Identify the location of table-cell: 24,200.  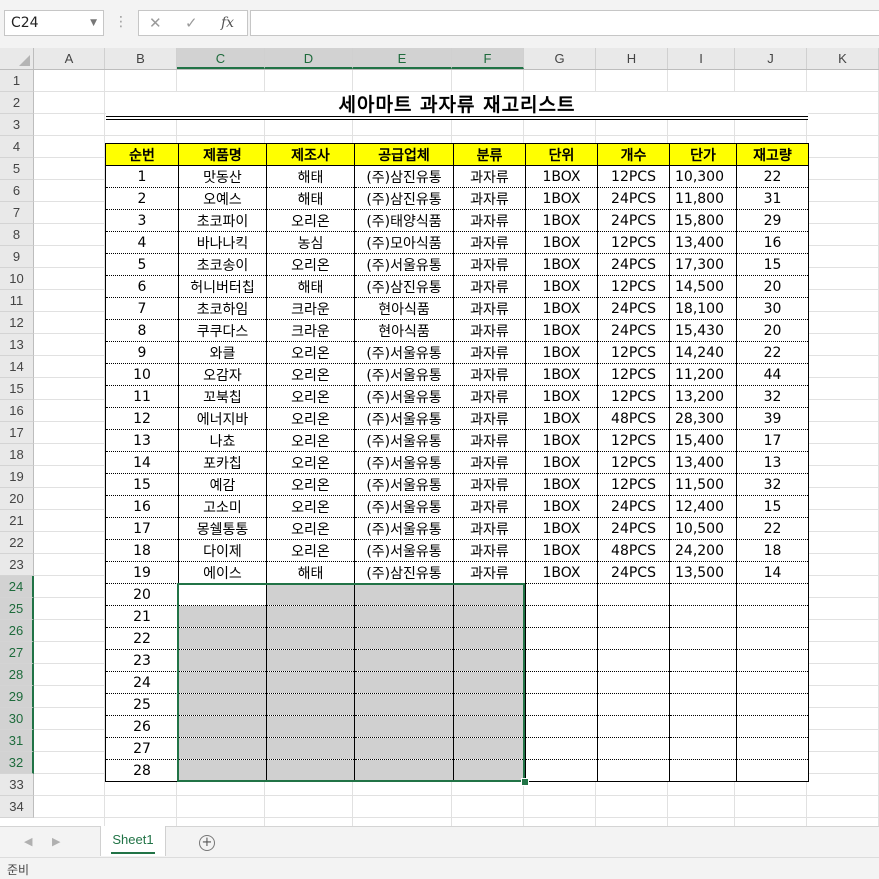
(703, 550).